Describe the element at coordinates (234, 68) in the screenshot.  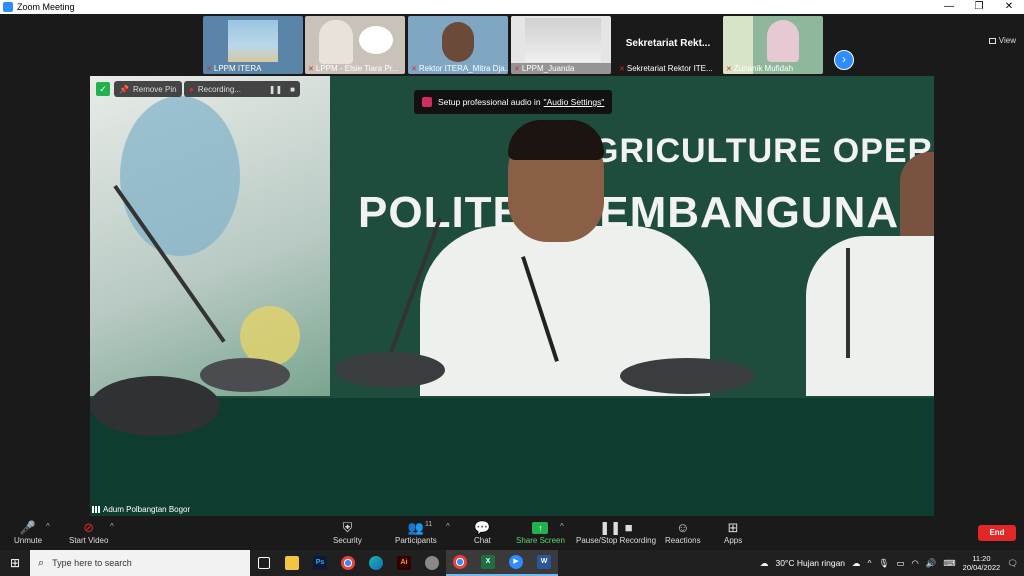
I see `participant-name: ✕ LPPM ITERA` at that location.